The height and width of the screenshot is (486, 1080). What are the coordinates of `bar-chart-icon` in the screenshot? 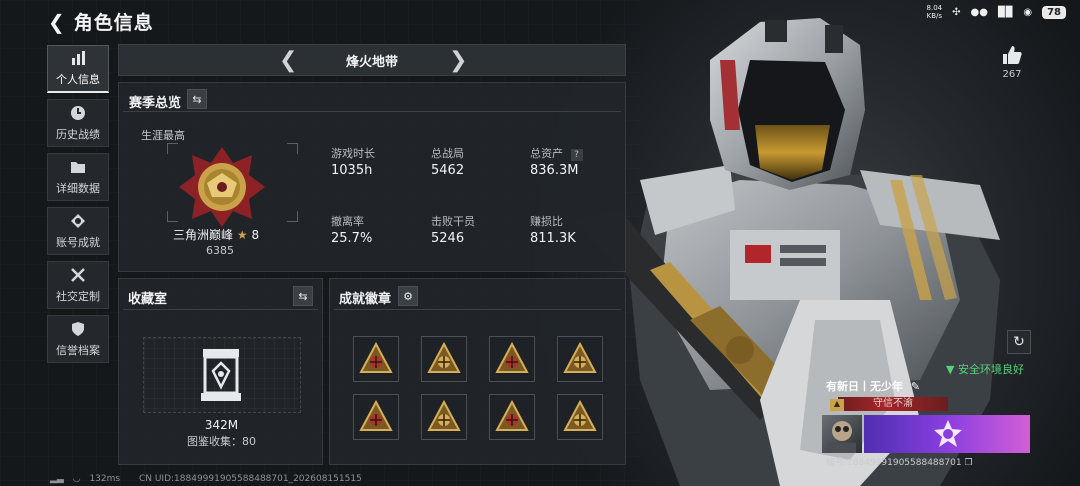 It's located at (78, 58).